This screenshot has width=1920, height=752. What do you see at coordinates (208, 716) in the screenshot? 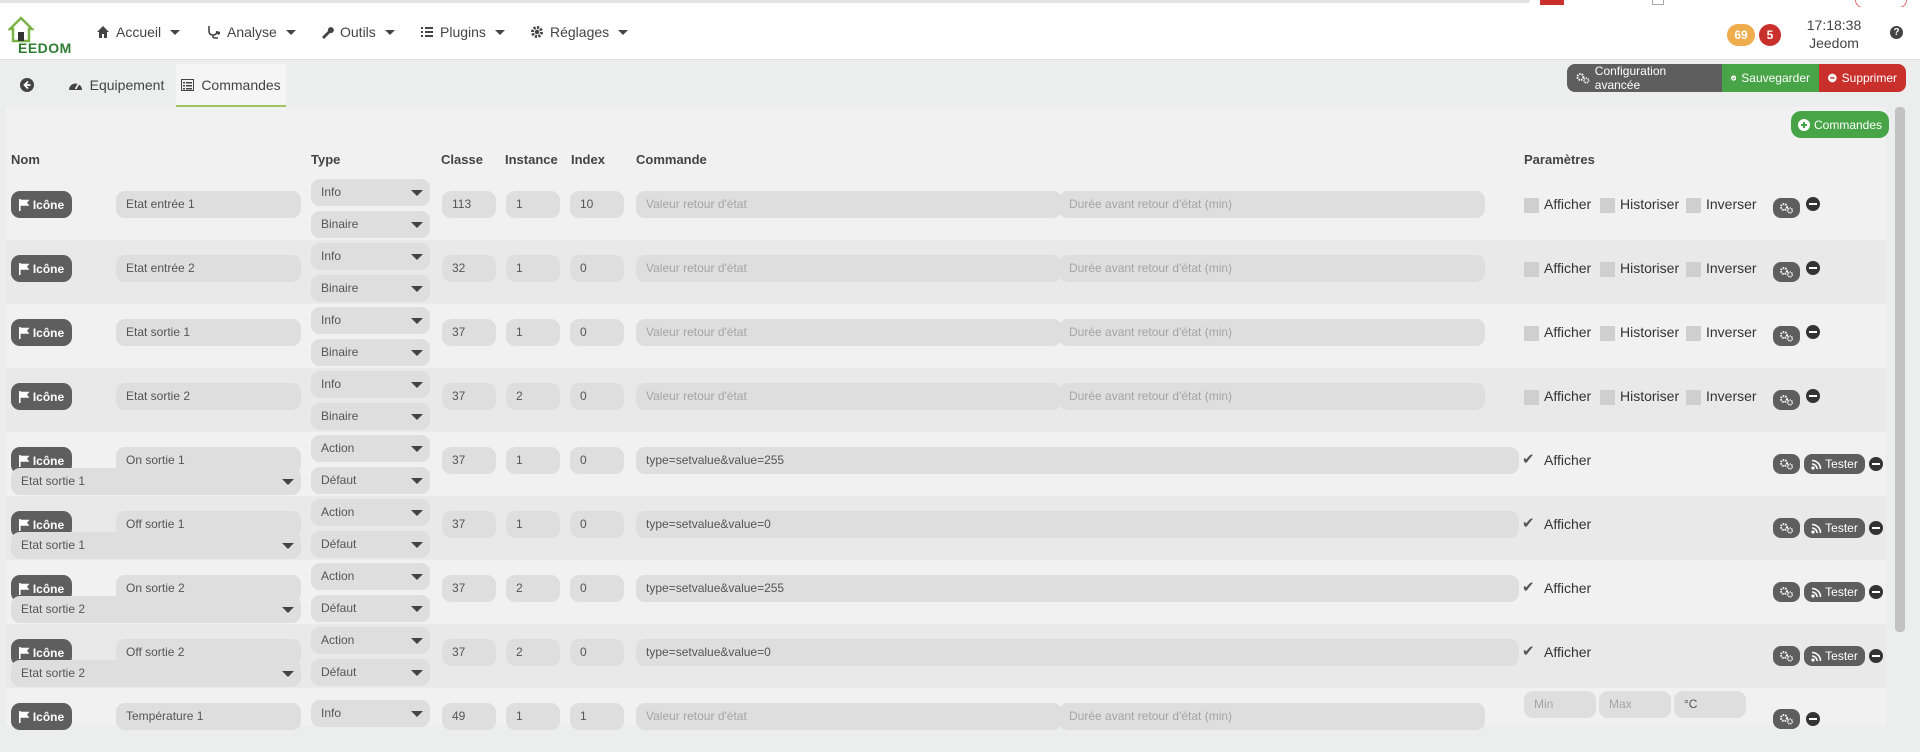
I see `command-name-input: Température 1` at bounding box center [208, 716].